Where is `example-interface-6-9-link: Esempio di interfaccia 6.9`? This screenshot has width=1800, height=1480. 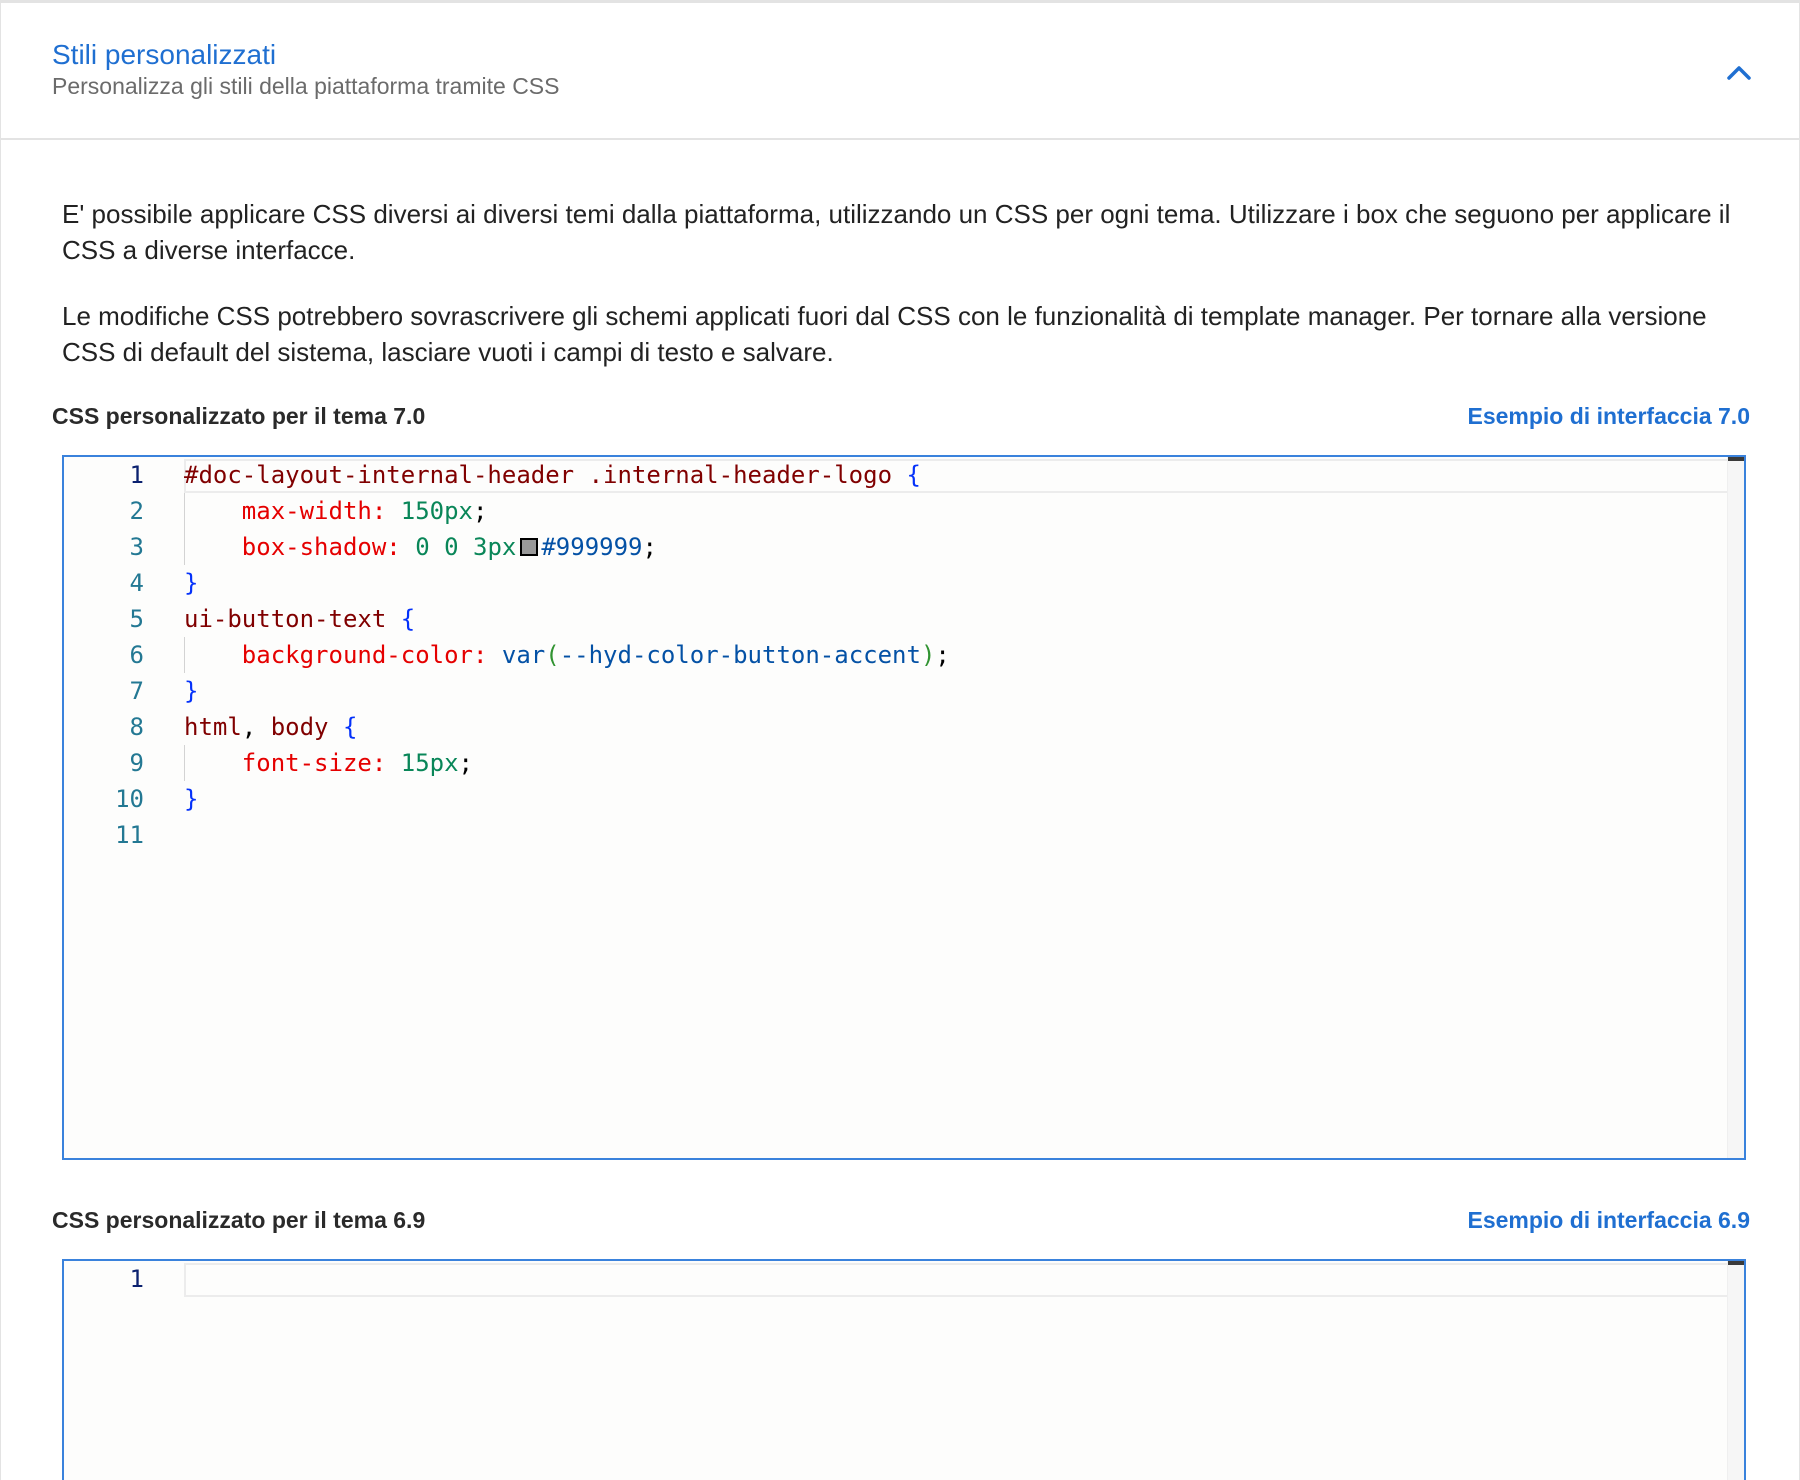
example-interface-6-9-link: Esempio di interfaccia 6.9 is located at coordinates (1608, 1220).